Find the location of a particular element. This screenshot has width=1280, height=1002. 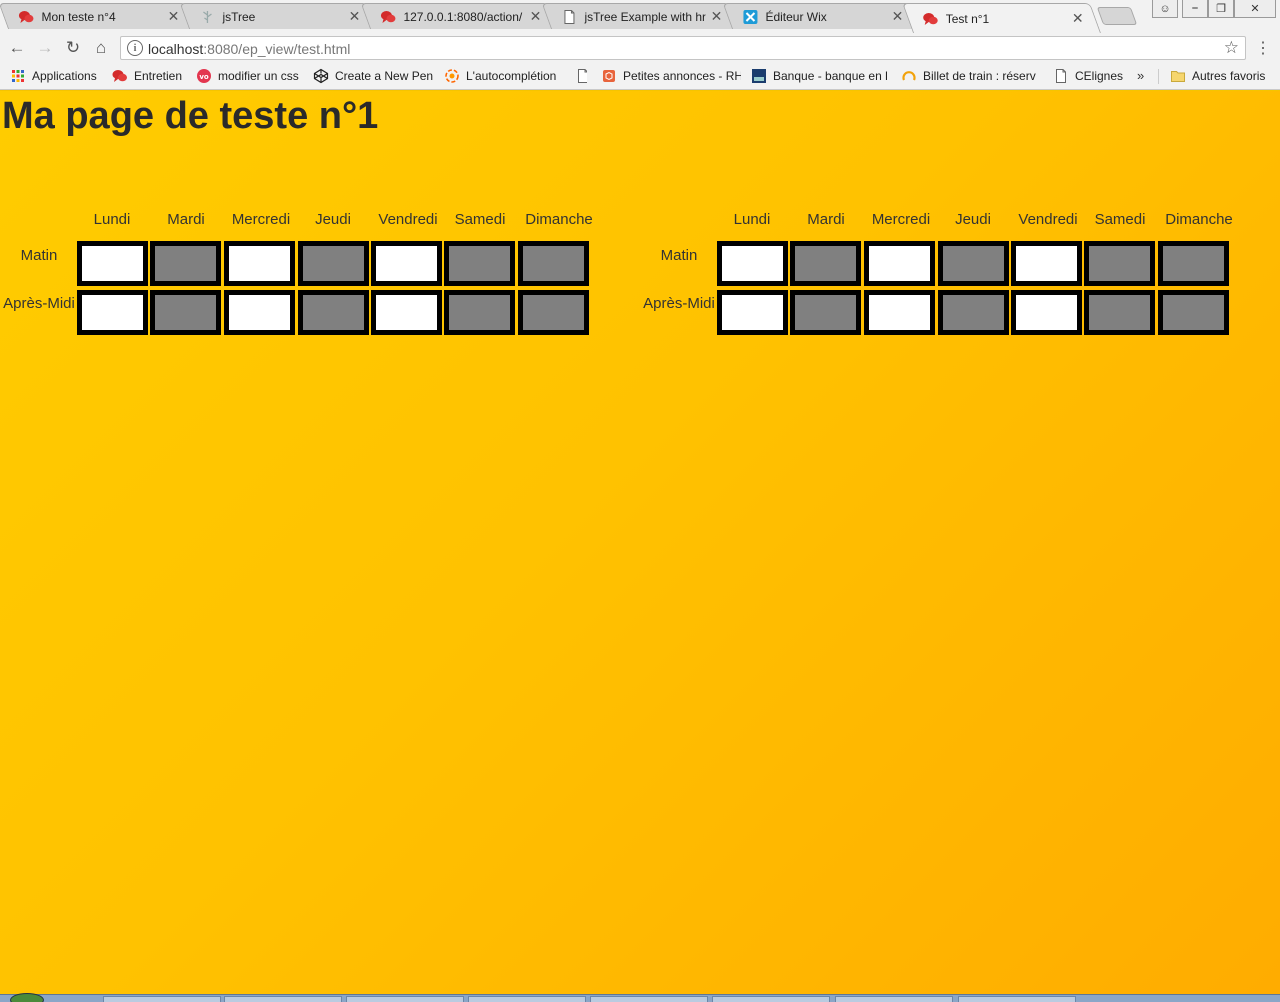

bookmark-item is located at coordinates (581, 76).